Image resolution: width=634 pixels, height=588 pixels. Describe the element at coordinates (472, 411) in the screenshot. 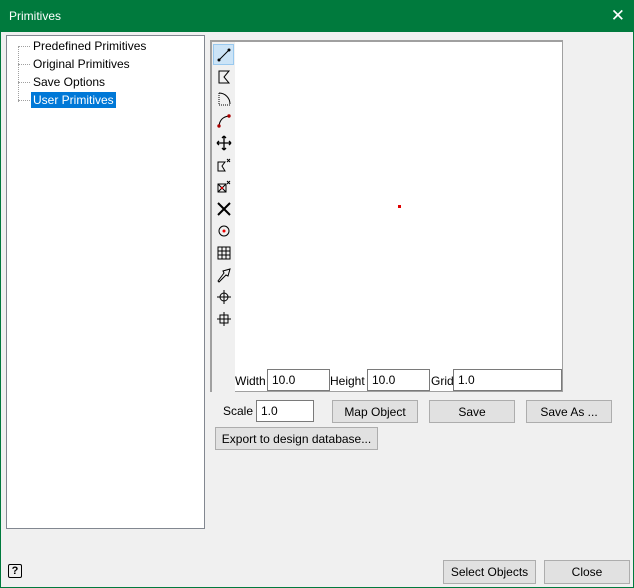

I see `save-button: Save` at that location.